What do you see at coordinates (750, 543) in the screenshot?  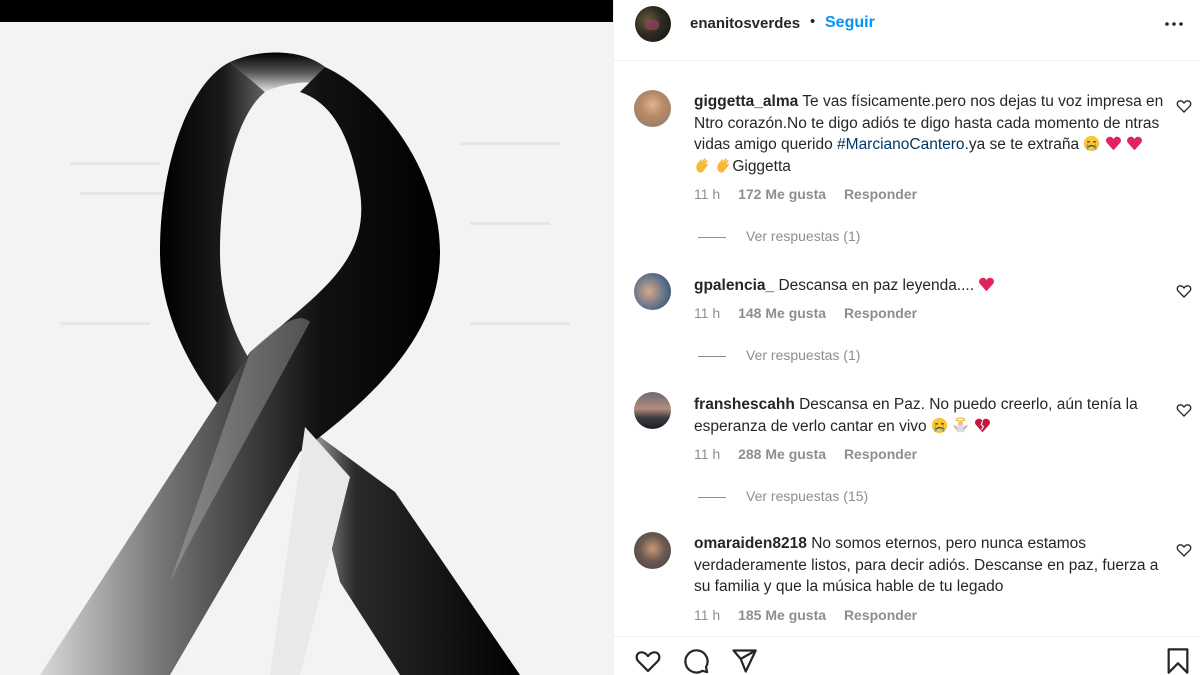 I see `commenter-username: omaraiden8218` at bounding box center [750, 543].